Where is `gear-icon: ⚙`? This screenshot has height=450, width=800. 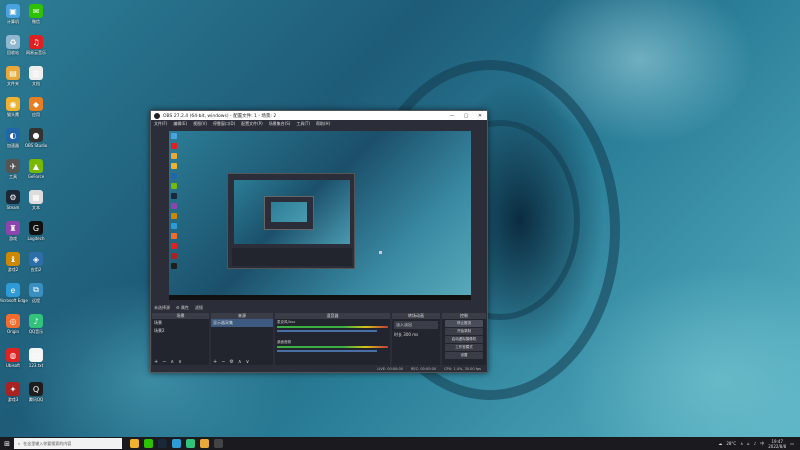 gear-icon: ⚙ is located at coordinates (231, 362).